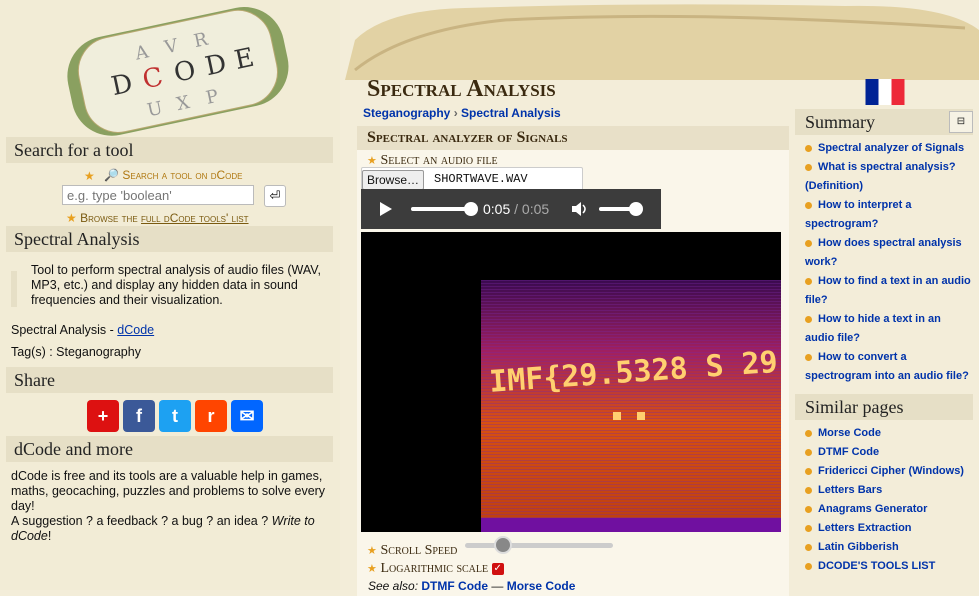 This screenshot has width=979, height=596. I want to click on breadcrumb-steganography: Steganography, so click(406, 113).